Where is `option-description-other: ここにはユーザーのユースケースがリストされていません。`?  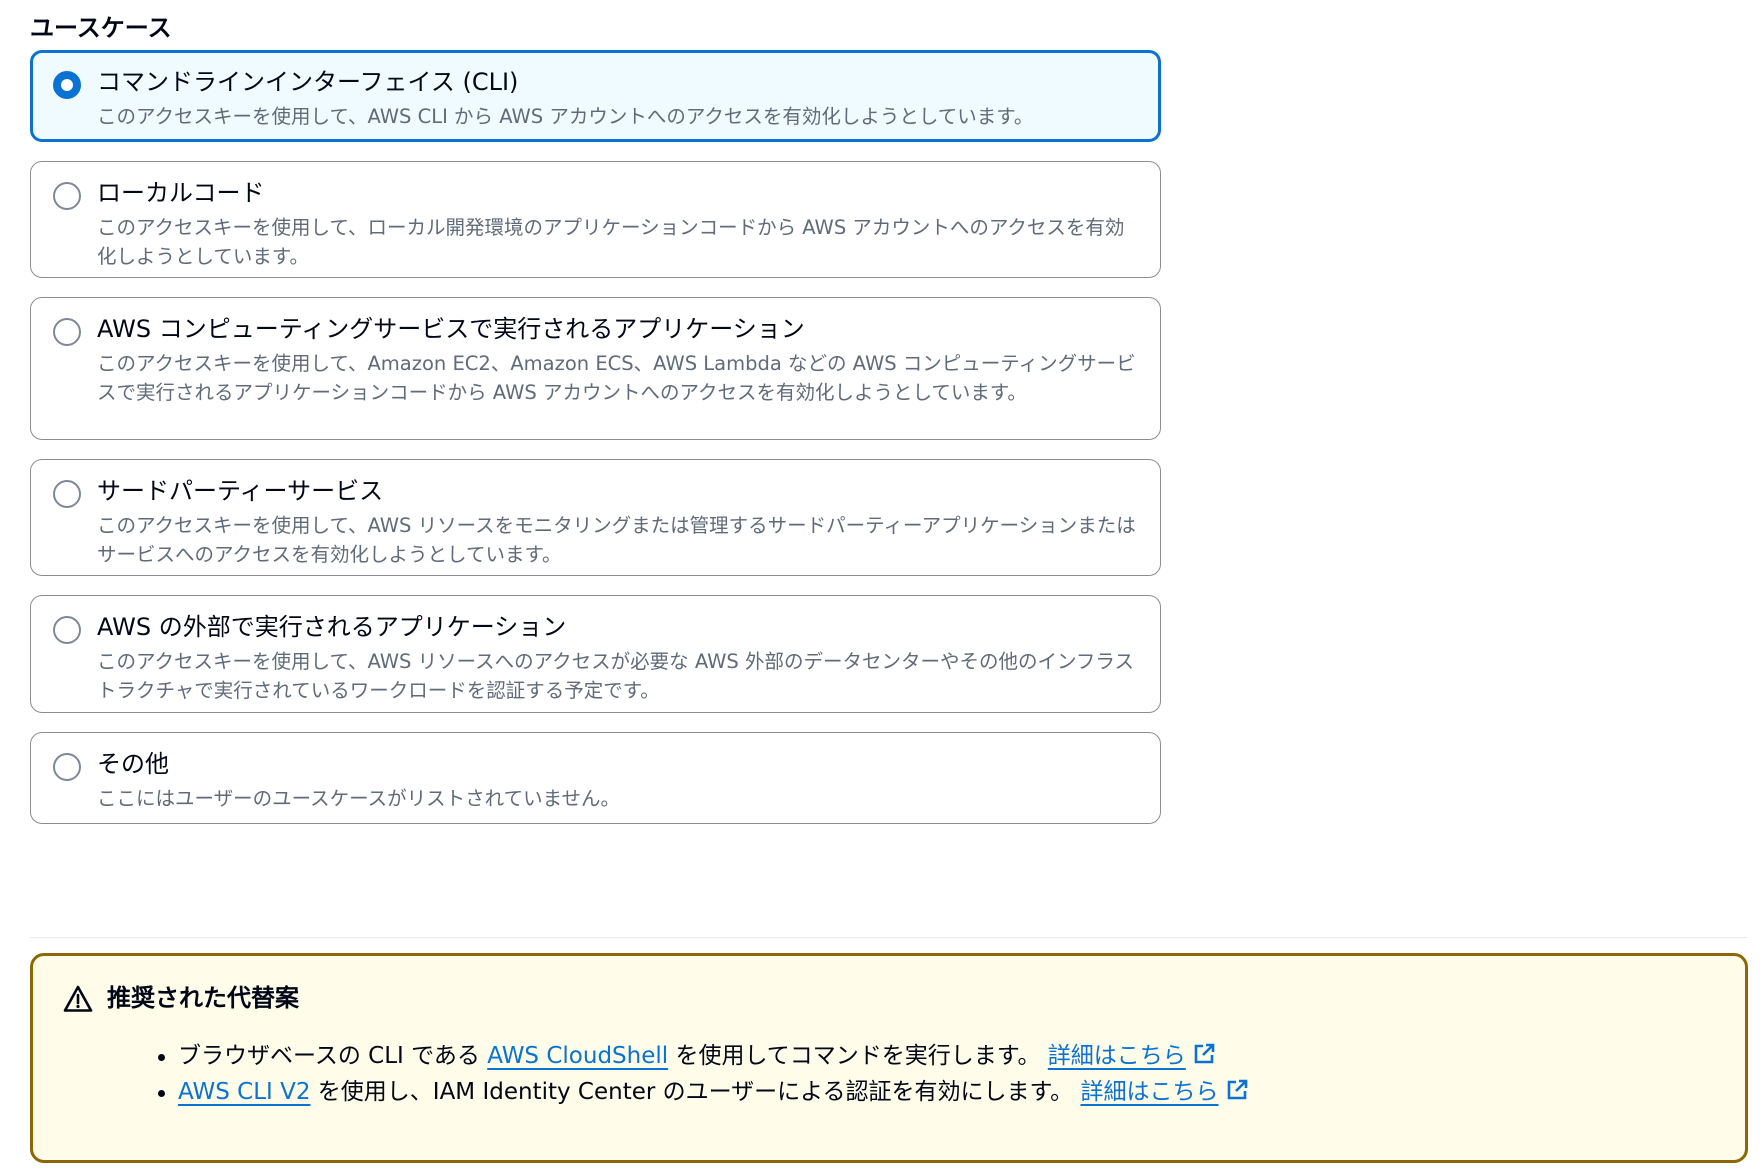
option-description-other: ここにはユーザーのユースケースがリストされていません。 is located at coordinates (358, 798).